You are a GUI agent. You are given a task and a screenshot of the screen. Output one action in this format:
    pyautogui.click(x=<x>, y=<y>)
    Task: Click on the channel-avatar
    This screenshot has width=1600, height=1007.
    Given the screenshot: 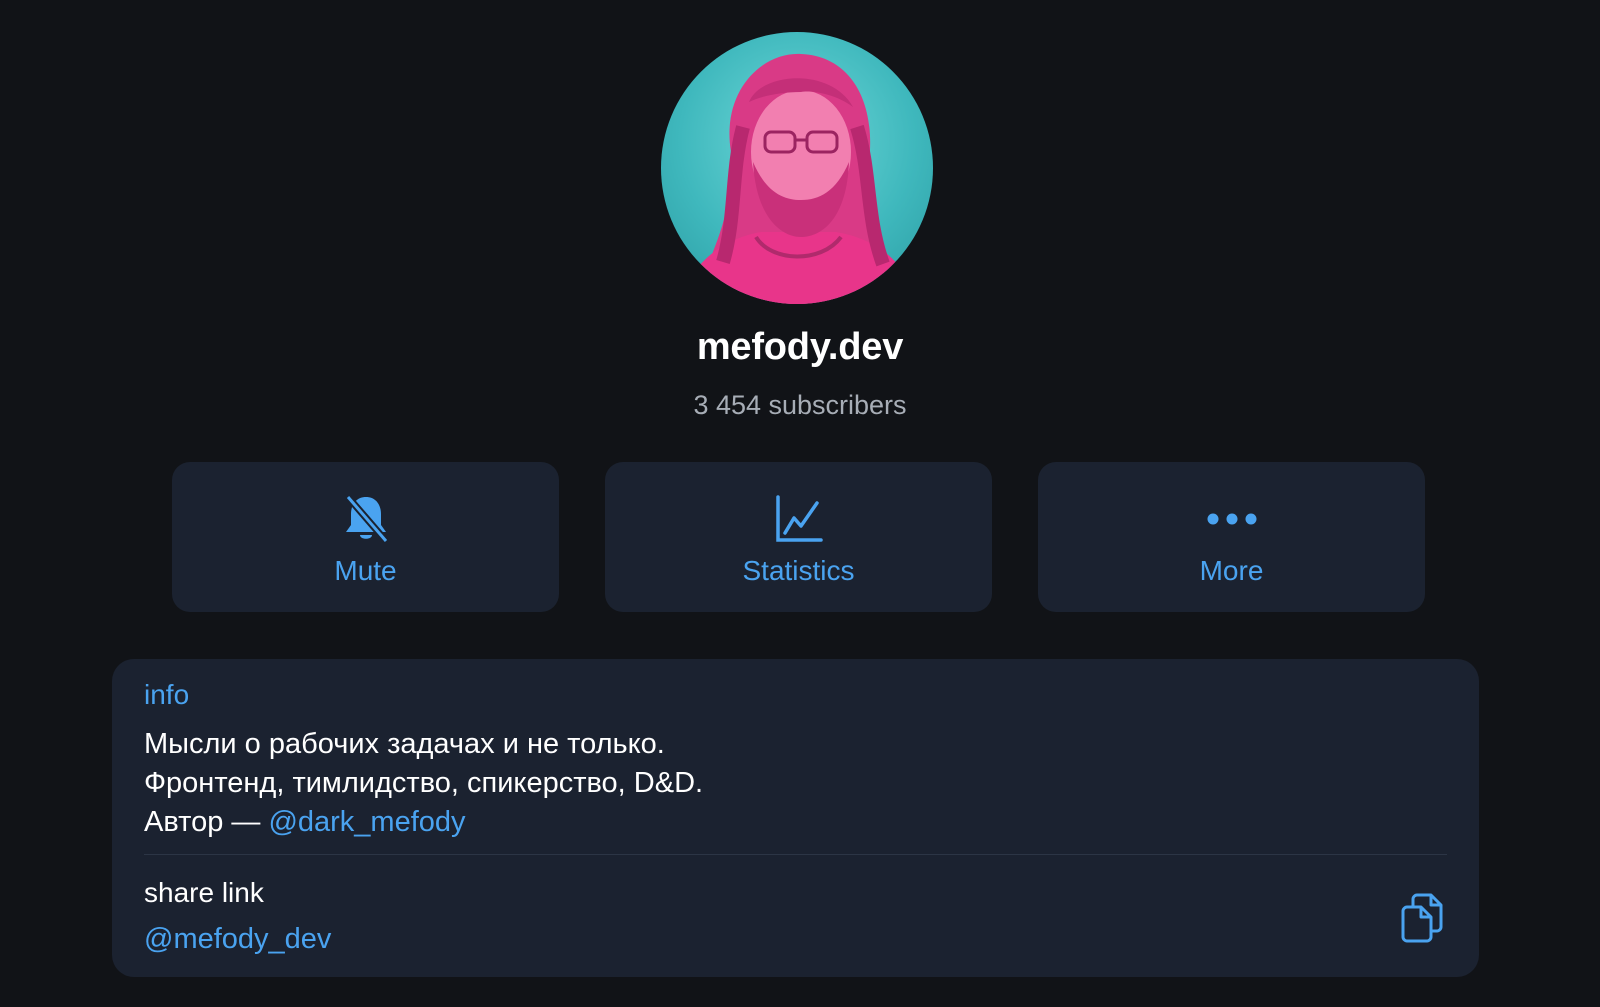 What is the action you would take?
    pyautogui.click(x=797, y=168)
    